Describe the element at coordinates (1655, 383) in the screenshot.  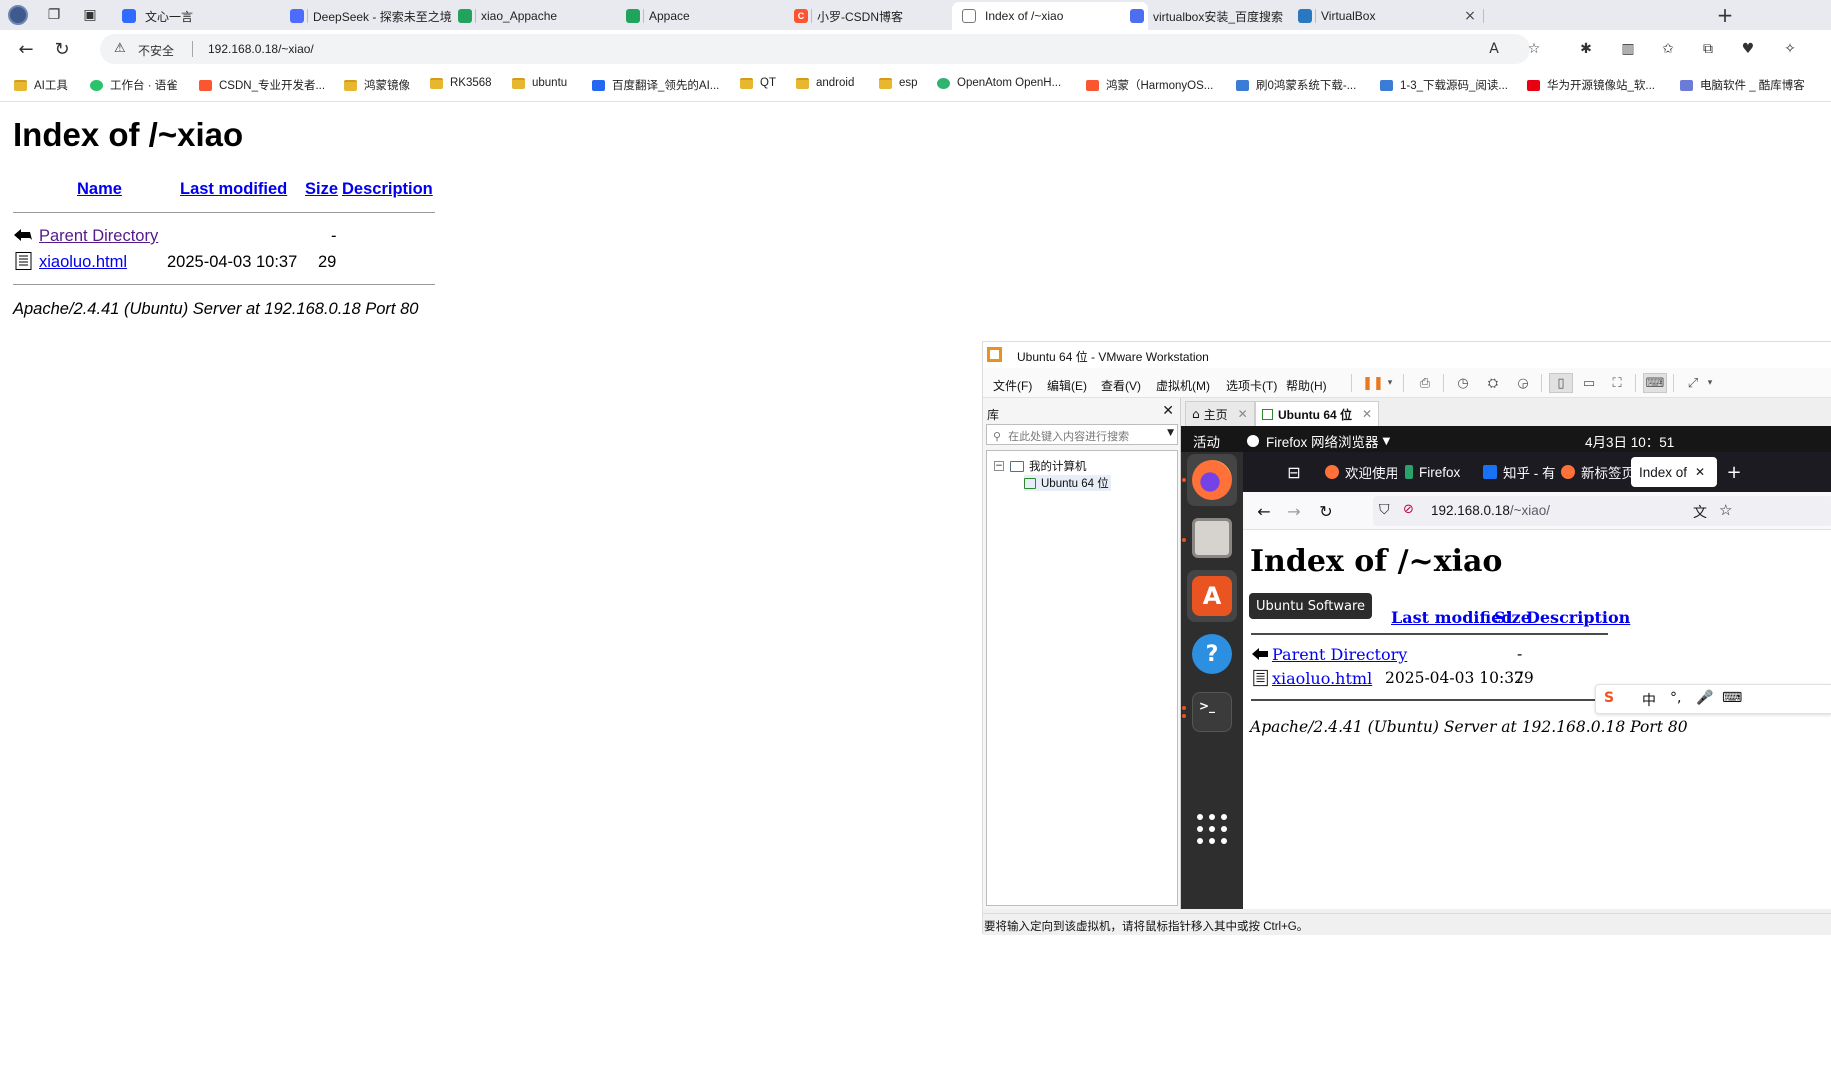
I see `console-view-icon: ⌨` at that location.